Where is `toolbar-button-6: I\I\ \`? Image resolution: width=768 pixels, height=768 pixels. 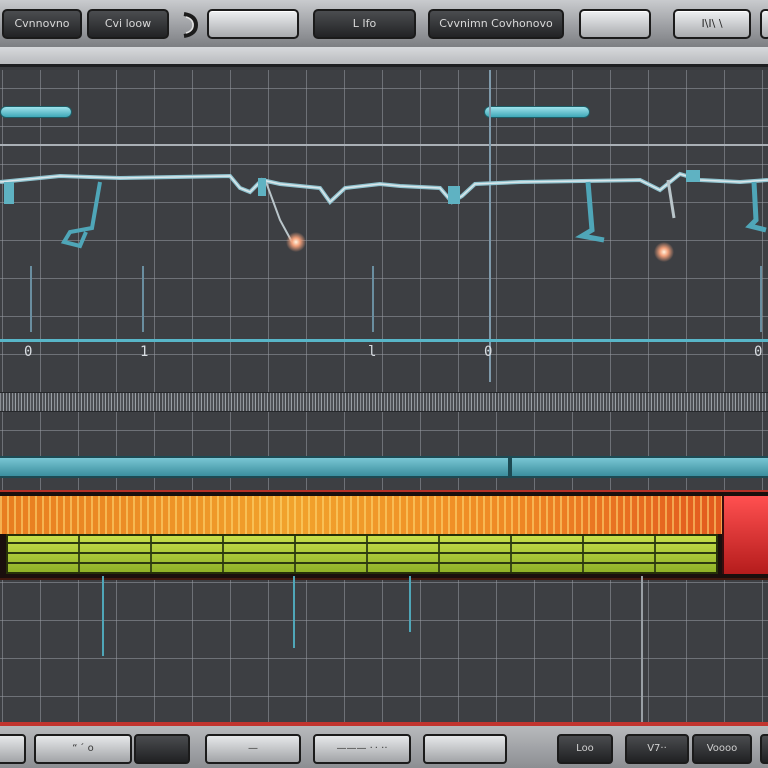 toolbar-button-6: I\I\ \ is located at coordinates (712, 24).